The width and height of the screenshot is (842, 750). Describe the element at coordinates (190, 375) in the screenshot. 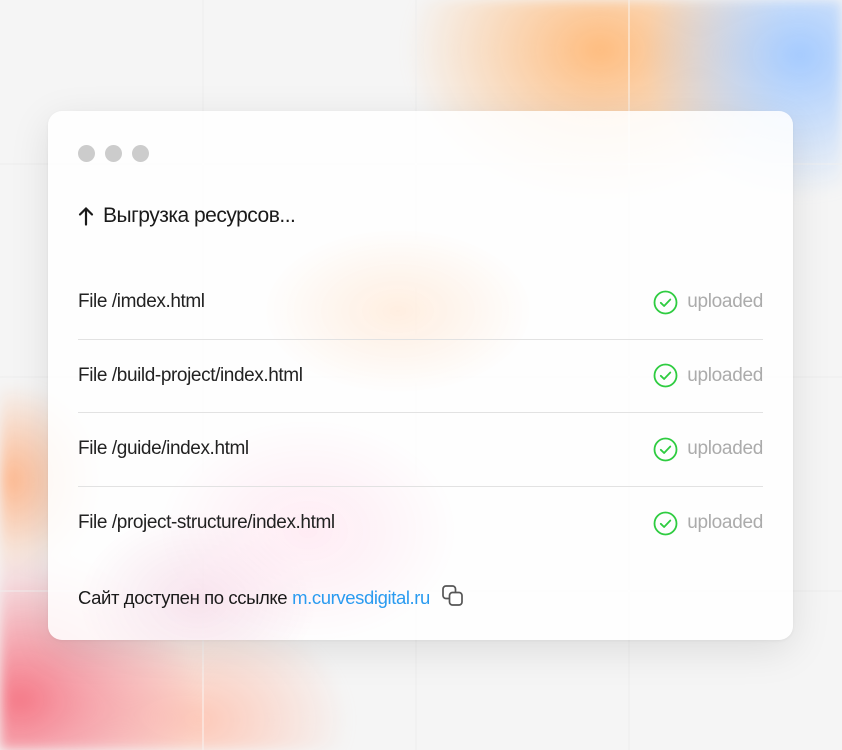

I see `file-name: File /build-project/index.html` at that location.